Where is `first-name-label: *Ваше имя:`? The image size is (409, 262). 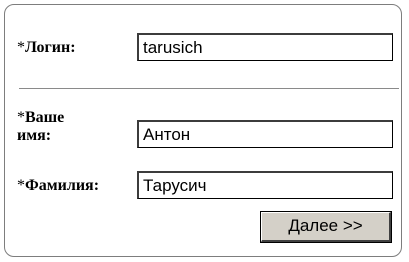 first-name-label: *Ваше имя: is located at coordinates (40, 127).